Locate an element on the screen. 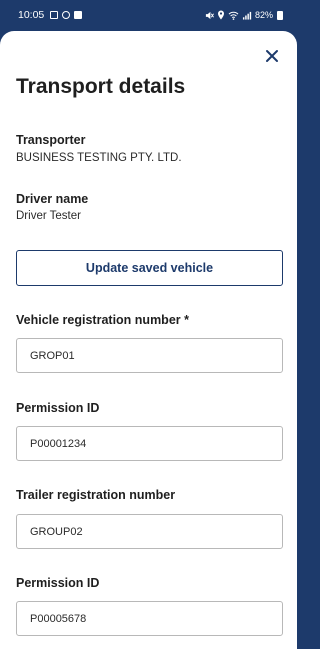 The width and height of the screenshot is (320, 649). close-button is located at coordinates (272, 56).